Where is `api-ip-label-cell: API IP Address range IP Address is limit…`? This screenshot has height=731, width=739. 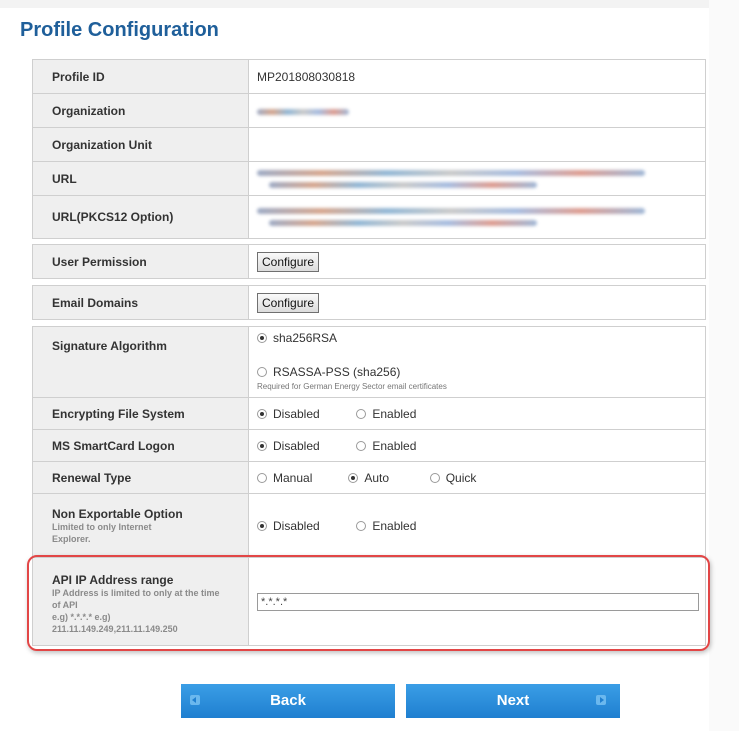
api-ip-label-cell: API IP Address range IP Address is limit… is located at coordinates (140, 601).